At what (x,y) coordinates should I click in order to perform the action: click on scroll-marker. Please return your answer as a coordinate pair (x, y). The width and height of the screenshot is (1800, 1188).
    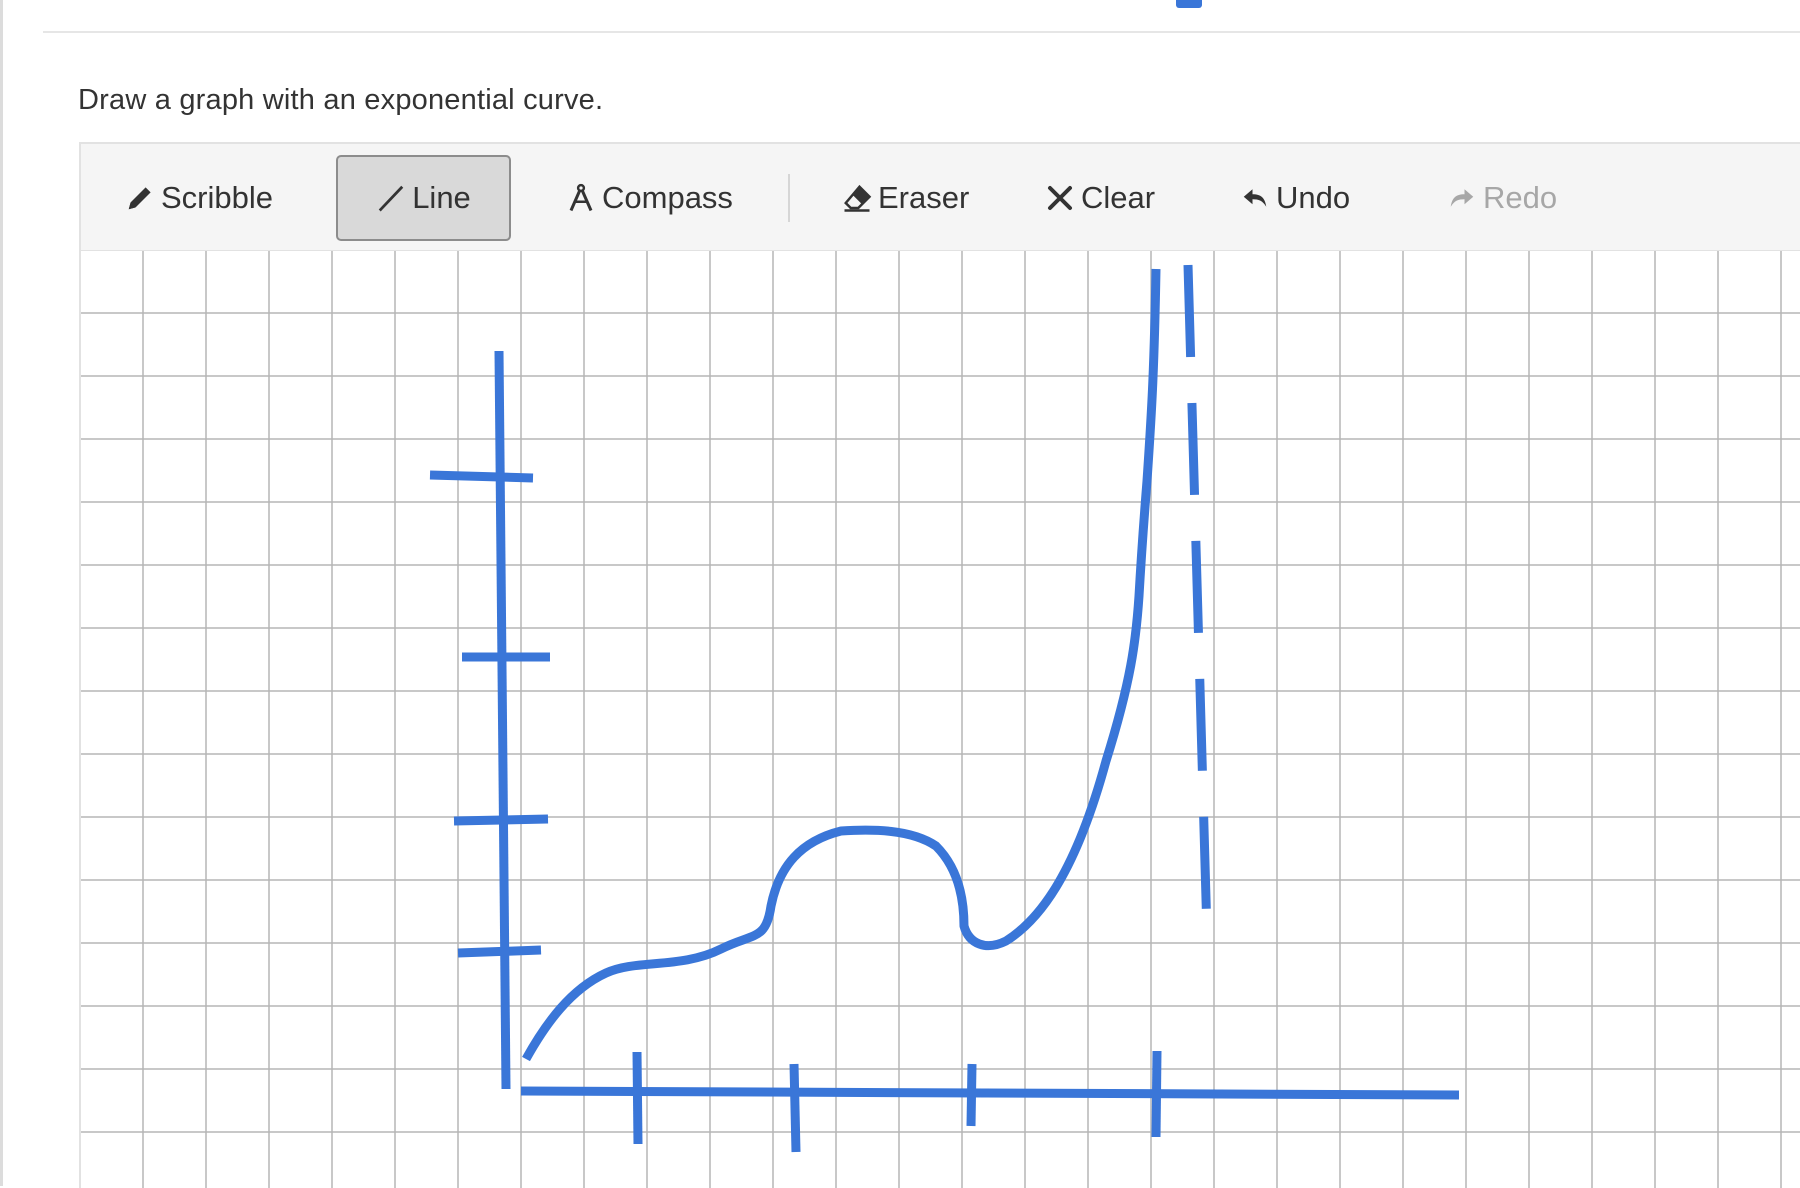
    Looking at the image, I should click on (1189, 4).